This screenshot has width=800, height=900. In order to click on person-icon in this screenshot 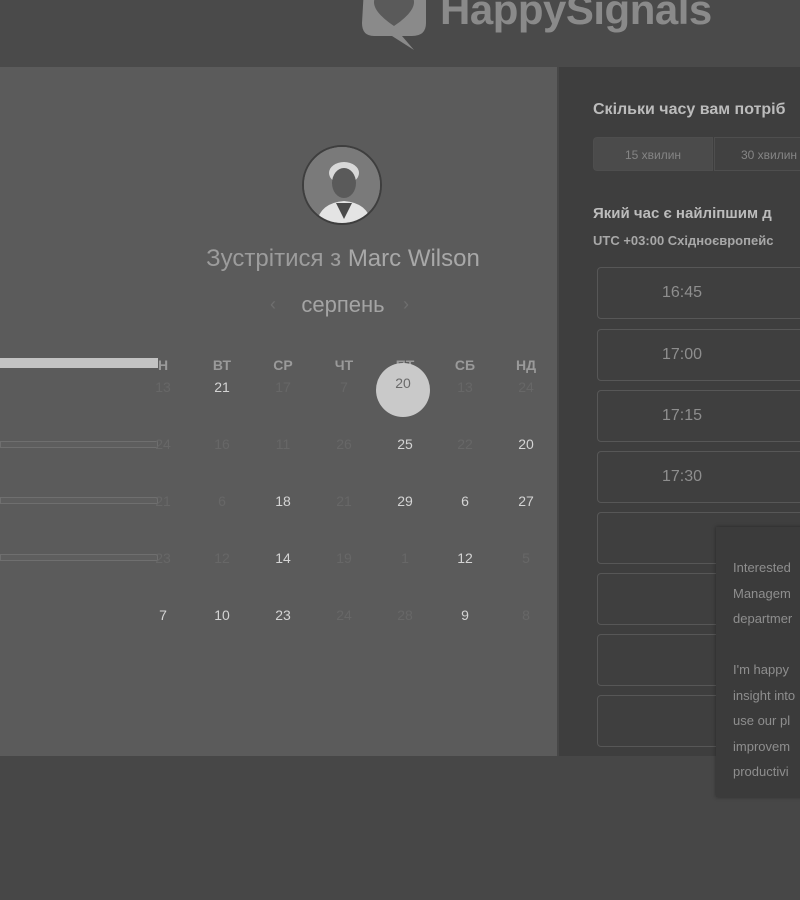, I will do `click(342, 185)`.